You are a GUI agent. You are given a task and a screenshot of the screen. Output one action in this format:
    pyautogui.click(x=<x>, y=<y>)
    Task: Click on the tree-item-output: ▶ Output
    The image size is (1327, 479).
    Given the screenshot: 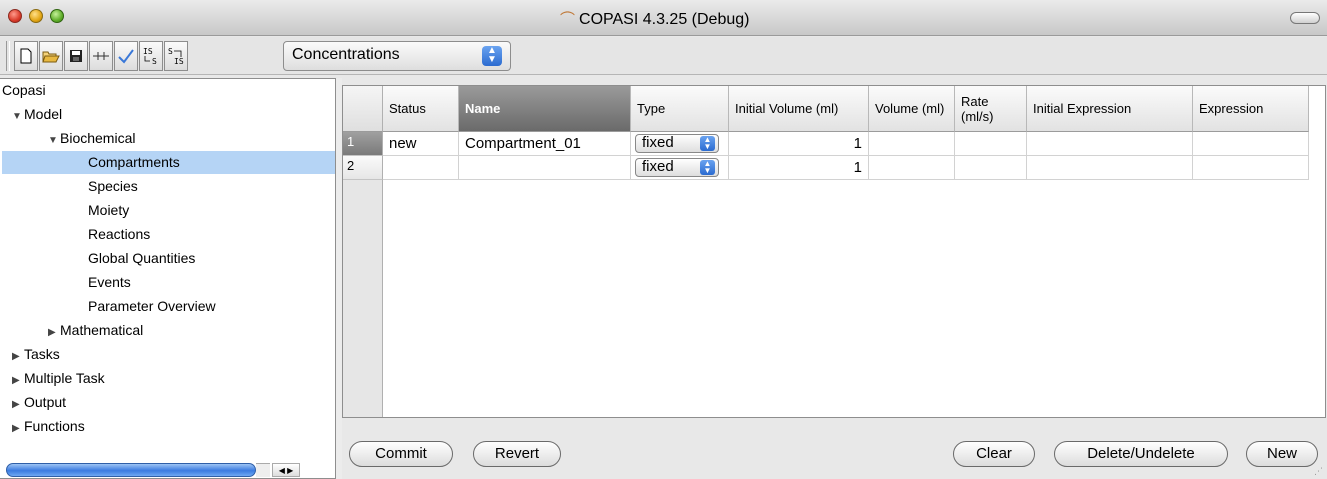 What is the action you would take?
    pyautogui.click(x=39, y=402)
    